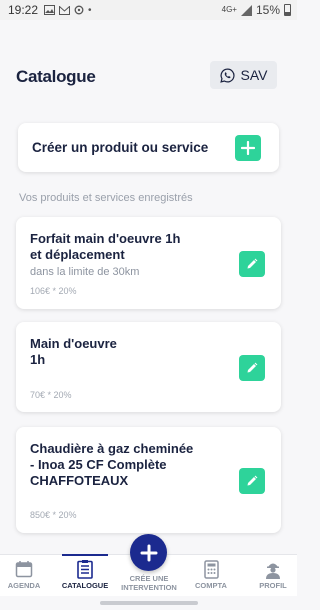 This screenshot has height=610, width=320. What do you see at coordinates (246, 10) in the screenshot?
I see `signal-icon` at bounding box center [246, 10].